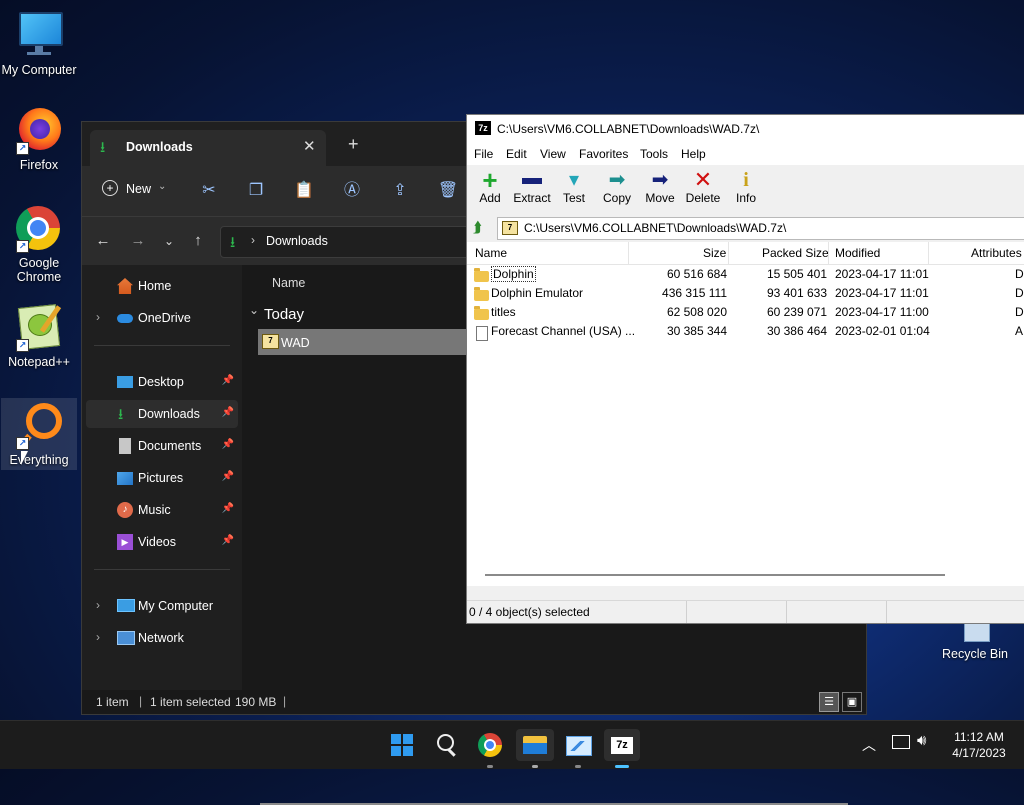  I want to click on sidebar-item-documents: Documents 📌, so click(162, 446).